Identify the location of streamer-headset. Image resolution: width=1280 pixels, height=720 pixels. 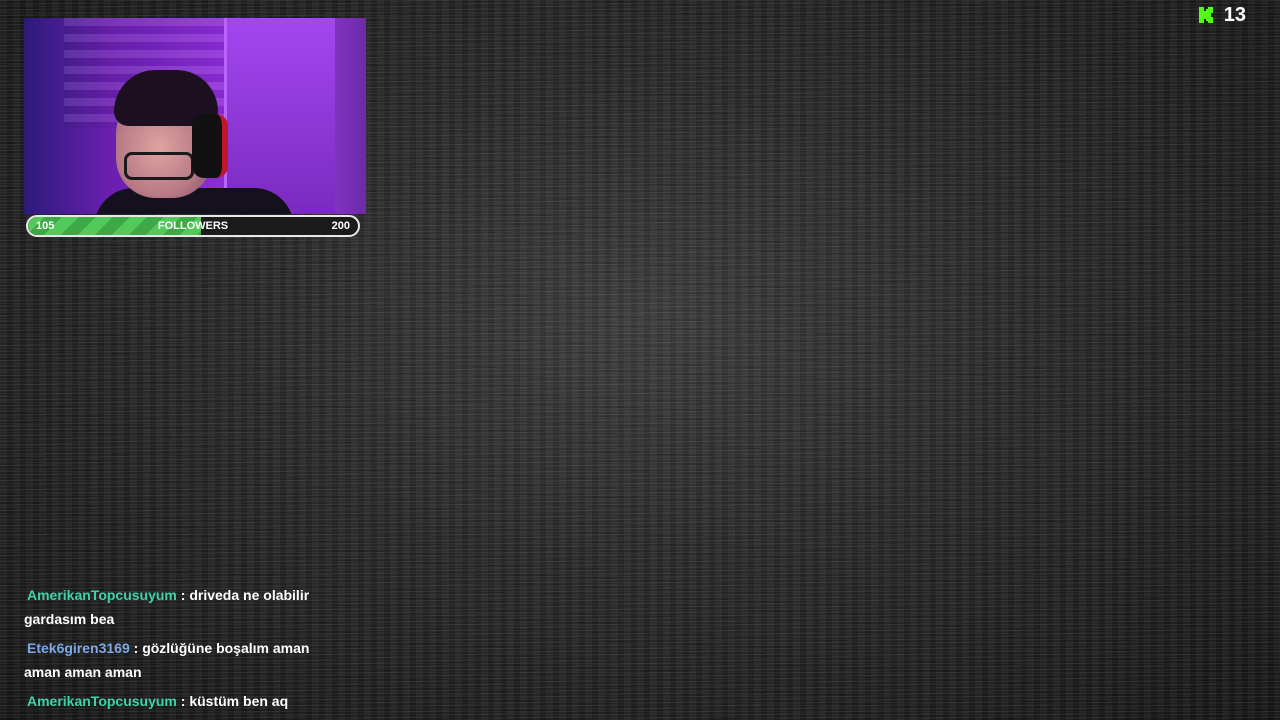
(210, 146).